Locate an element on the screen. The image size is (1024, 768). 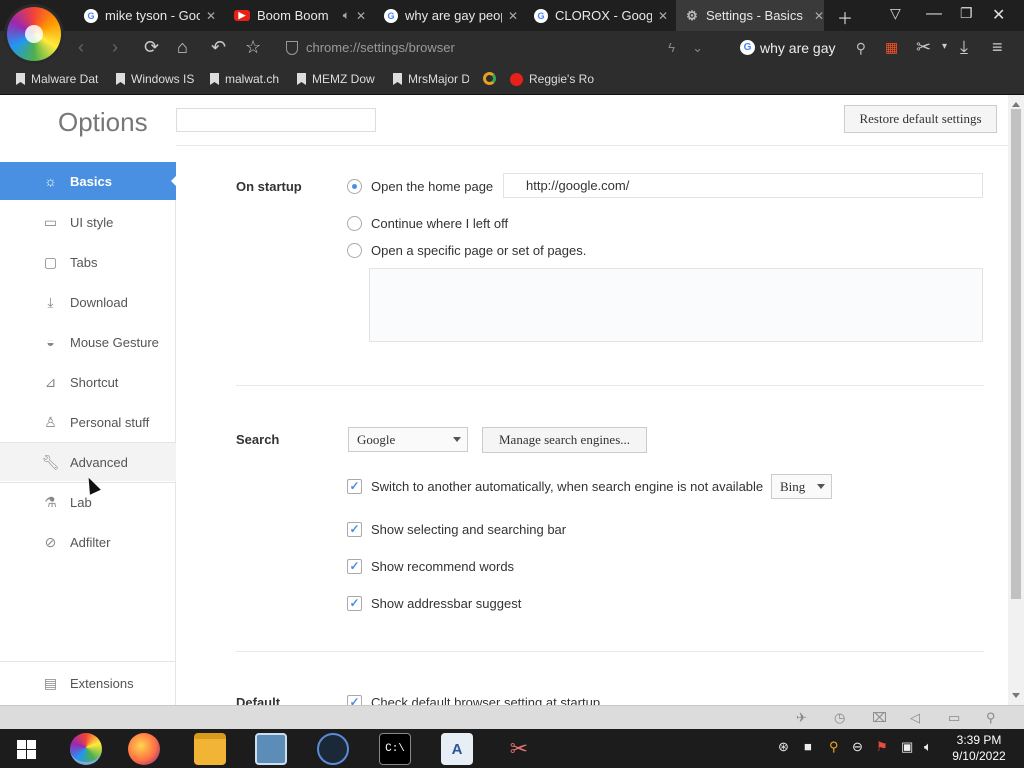
radio-open-home-page is located at coordinates (354, 186).